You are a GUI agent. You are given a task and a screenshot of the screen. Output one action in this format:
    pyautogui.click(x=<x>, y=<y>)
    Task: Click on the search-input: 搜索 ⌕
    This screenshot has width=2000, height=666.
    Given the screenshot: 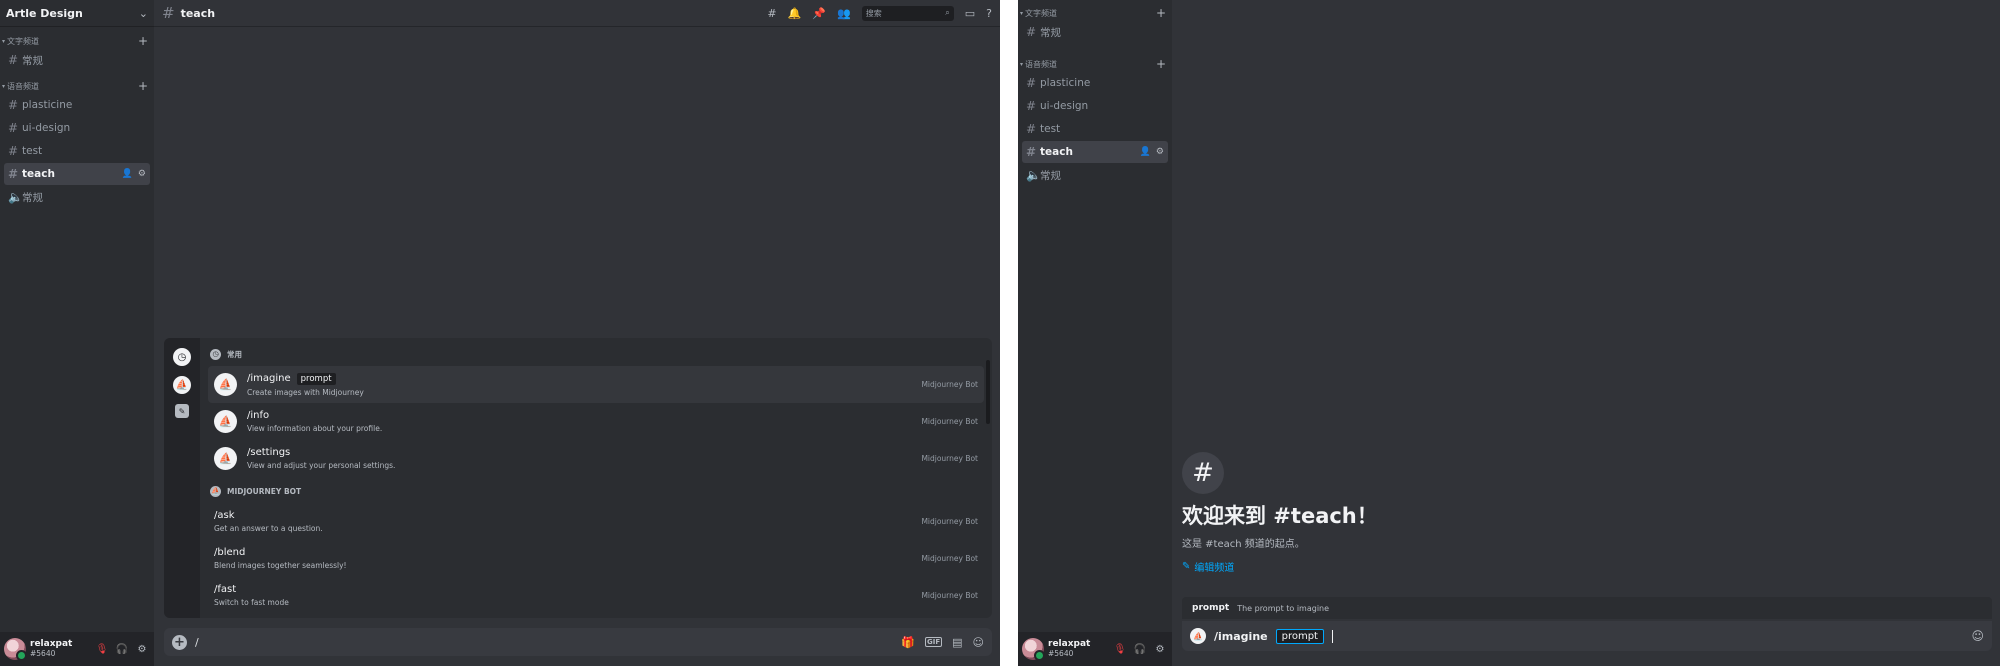 What is the action you would take?
    pyautogui.click(x=907, y=13)
    